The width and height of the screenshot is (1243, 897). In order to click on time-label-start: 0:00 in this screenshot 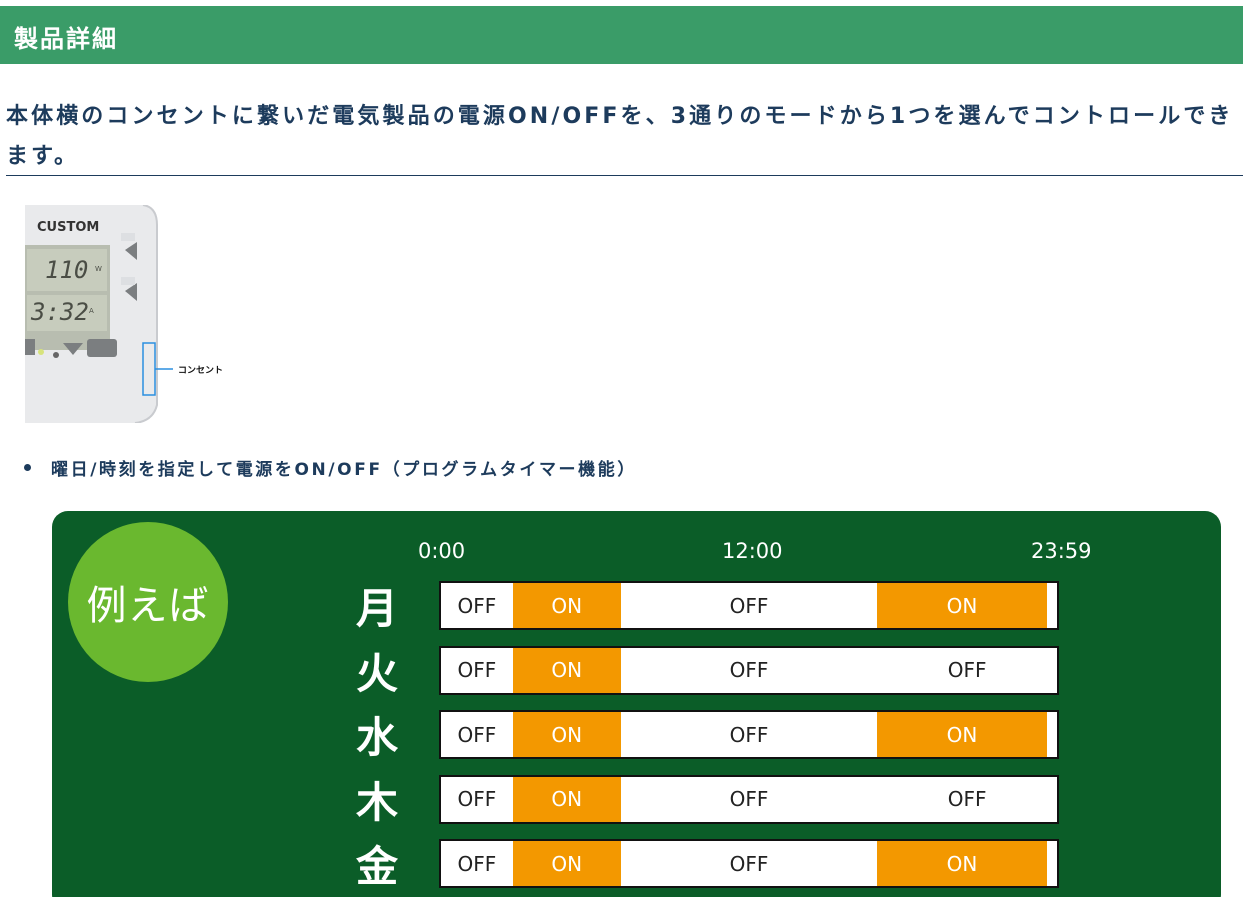, I will do `click(442, 551)`.